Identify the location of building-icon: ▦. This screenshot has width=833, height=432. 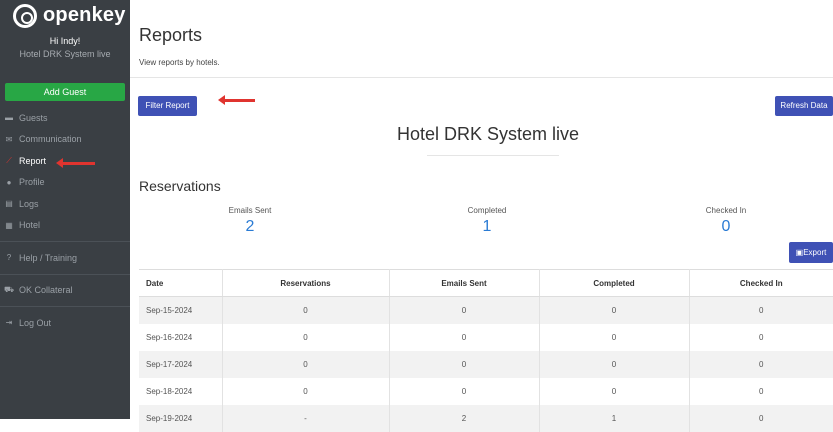
(9, 225).